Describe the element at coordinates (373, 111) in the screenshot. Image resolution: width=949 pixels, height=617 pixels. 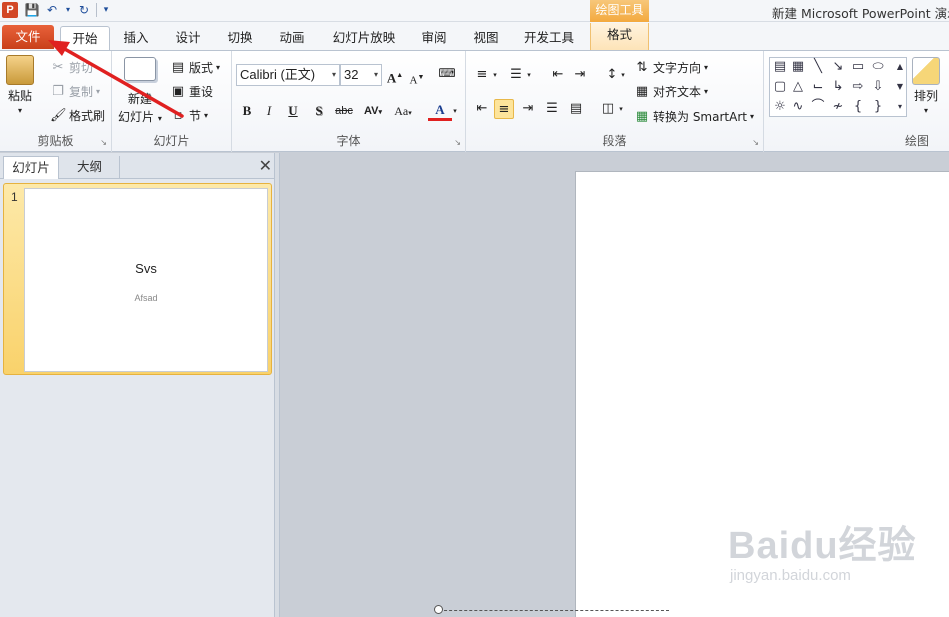
I see `character-spacing-button: AV▾` at that location.